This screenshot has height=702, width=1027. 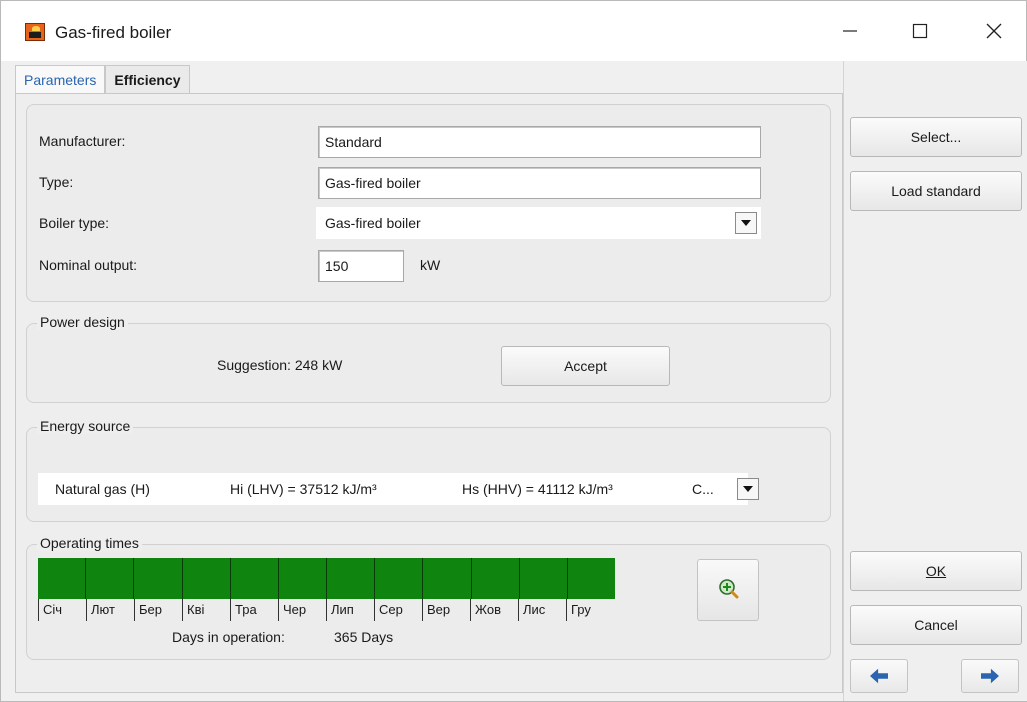 What do you see at coordinates (147, 79) in the screenshot?
I see `tab-efficiency: Efficiency` at bounding box center [147, 79].